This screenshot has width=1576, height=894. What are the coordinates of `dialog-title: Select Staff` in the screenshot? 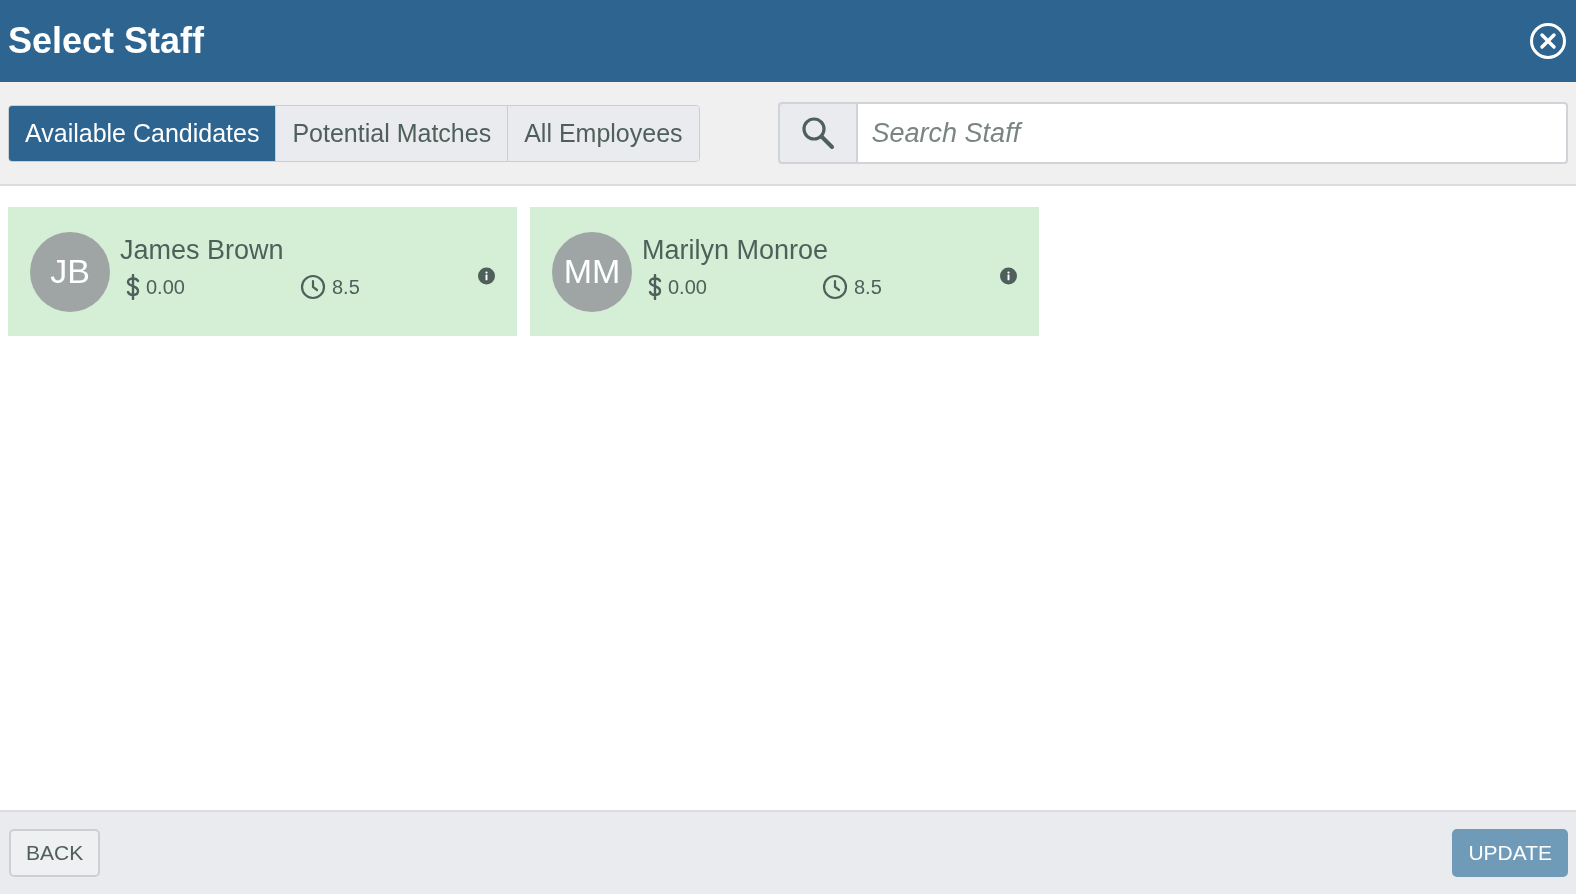 It's located at (106, 41).